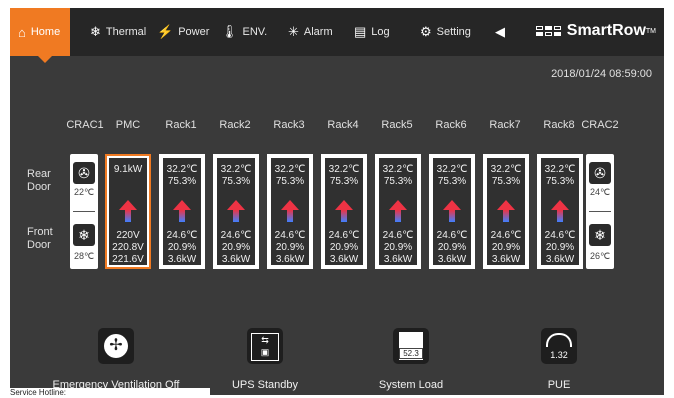 The height and width of the screenshot is (398, 674). I want to click on tab-sound: ◀, so click(502, 32).